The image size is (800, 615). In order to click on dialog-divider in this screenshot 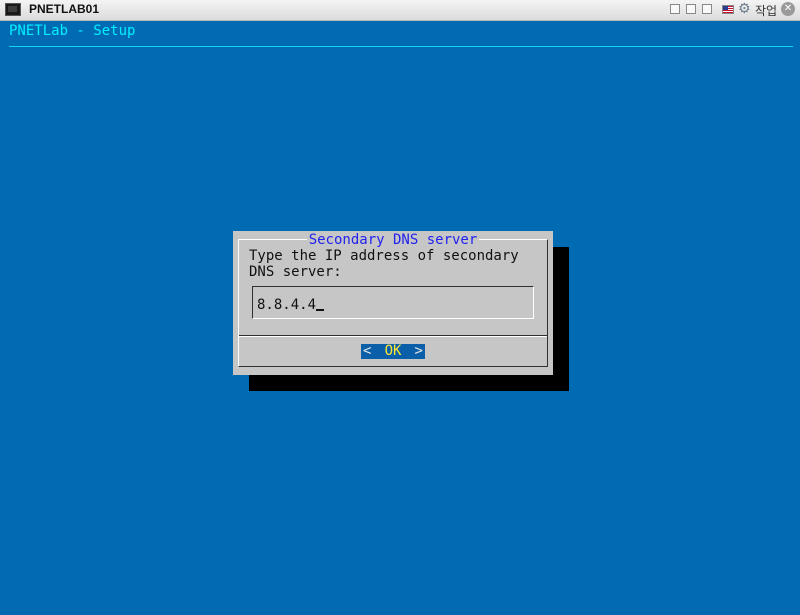, I will do `click(393, 336)`.